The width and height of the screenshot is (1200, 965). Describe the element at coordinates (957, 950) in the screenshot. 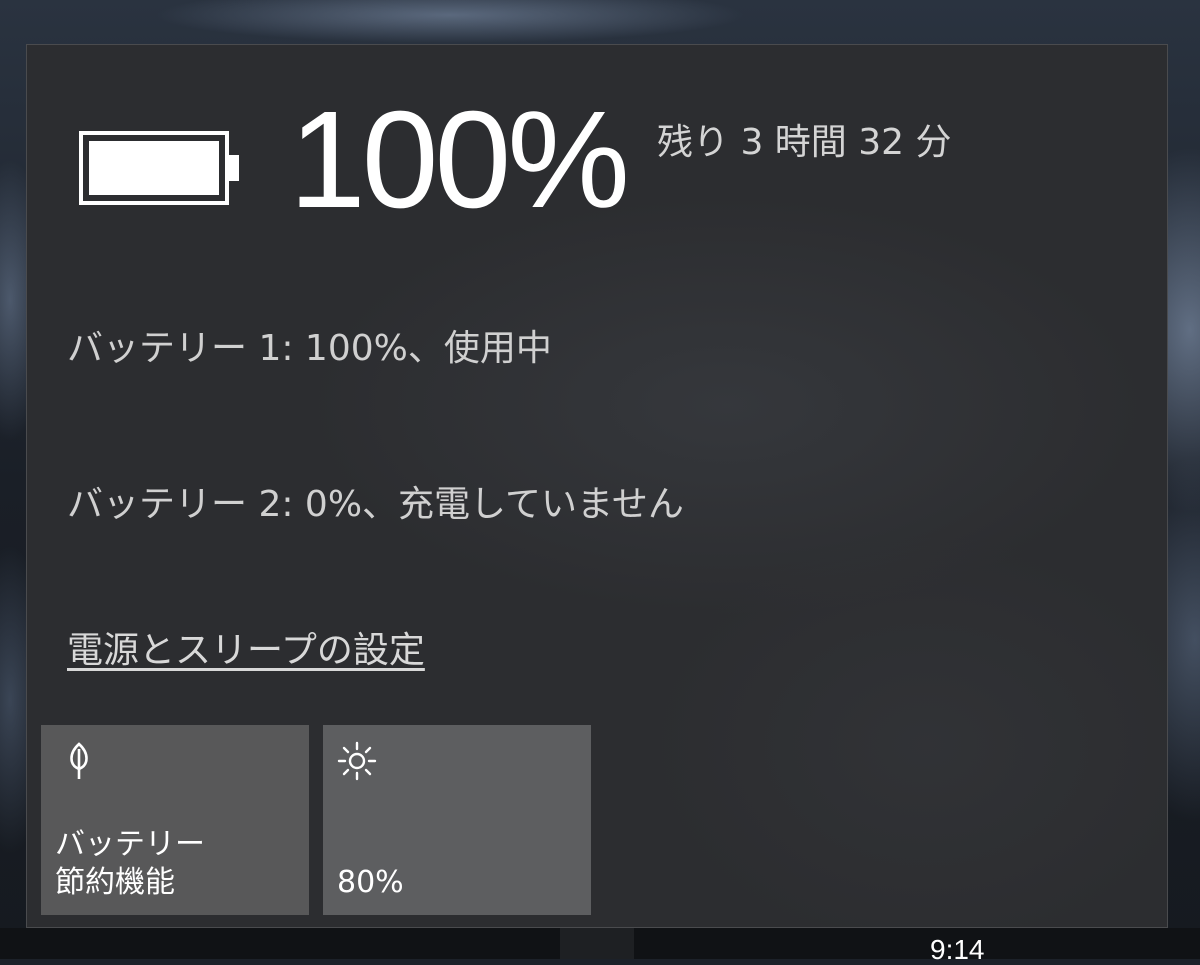

I see `taskbar-clock: 9:14` at that location.